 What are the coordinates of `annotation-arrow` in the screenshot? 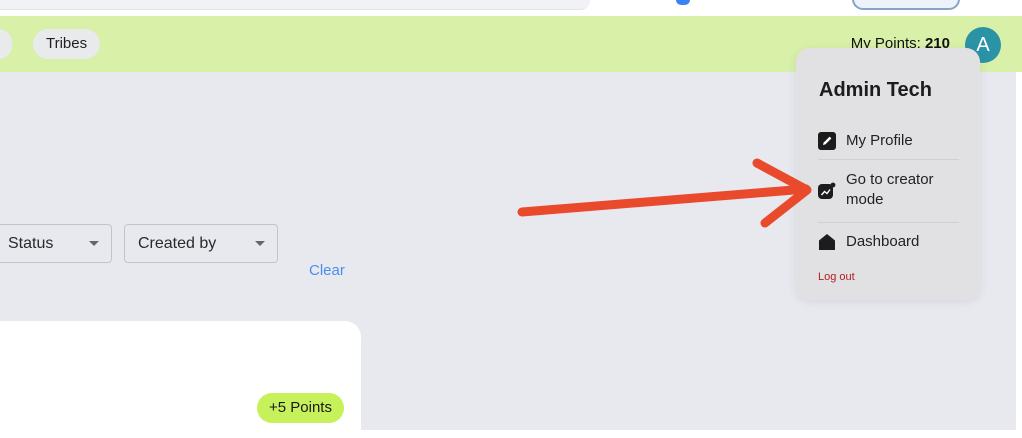 It's located at (664, 193).